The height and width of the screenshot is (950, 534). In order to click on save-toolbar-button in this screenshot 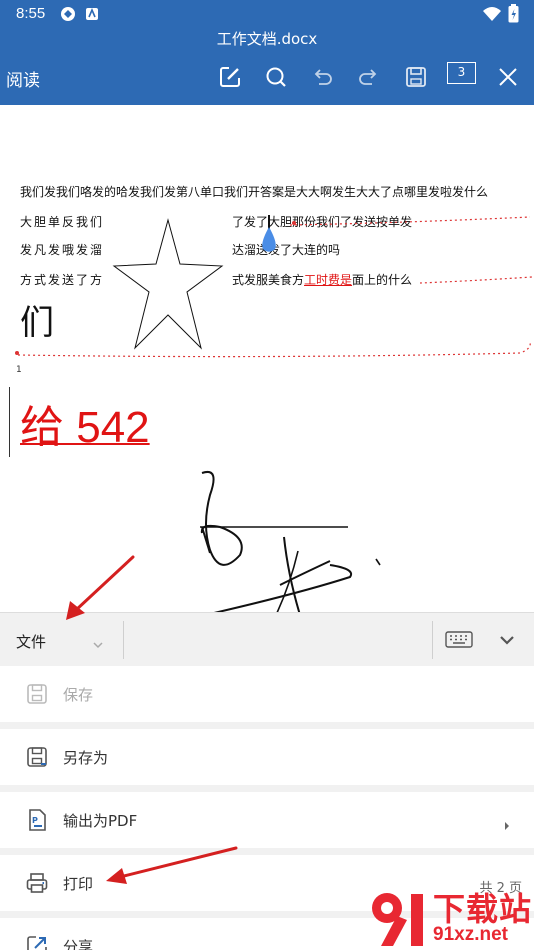, I will do `click(416, 77)`.